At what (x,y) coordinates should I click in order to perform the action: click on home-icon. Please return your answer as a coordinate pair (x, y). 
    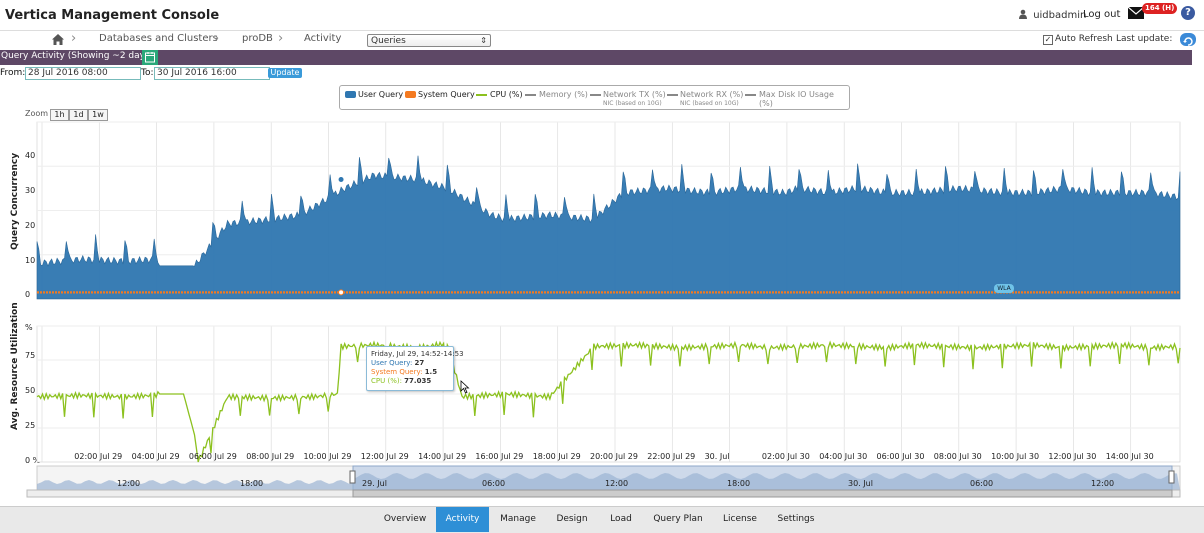
    Looking at the image, I should click on (58, 39).